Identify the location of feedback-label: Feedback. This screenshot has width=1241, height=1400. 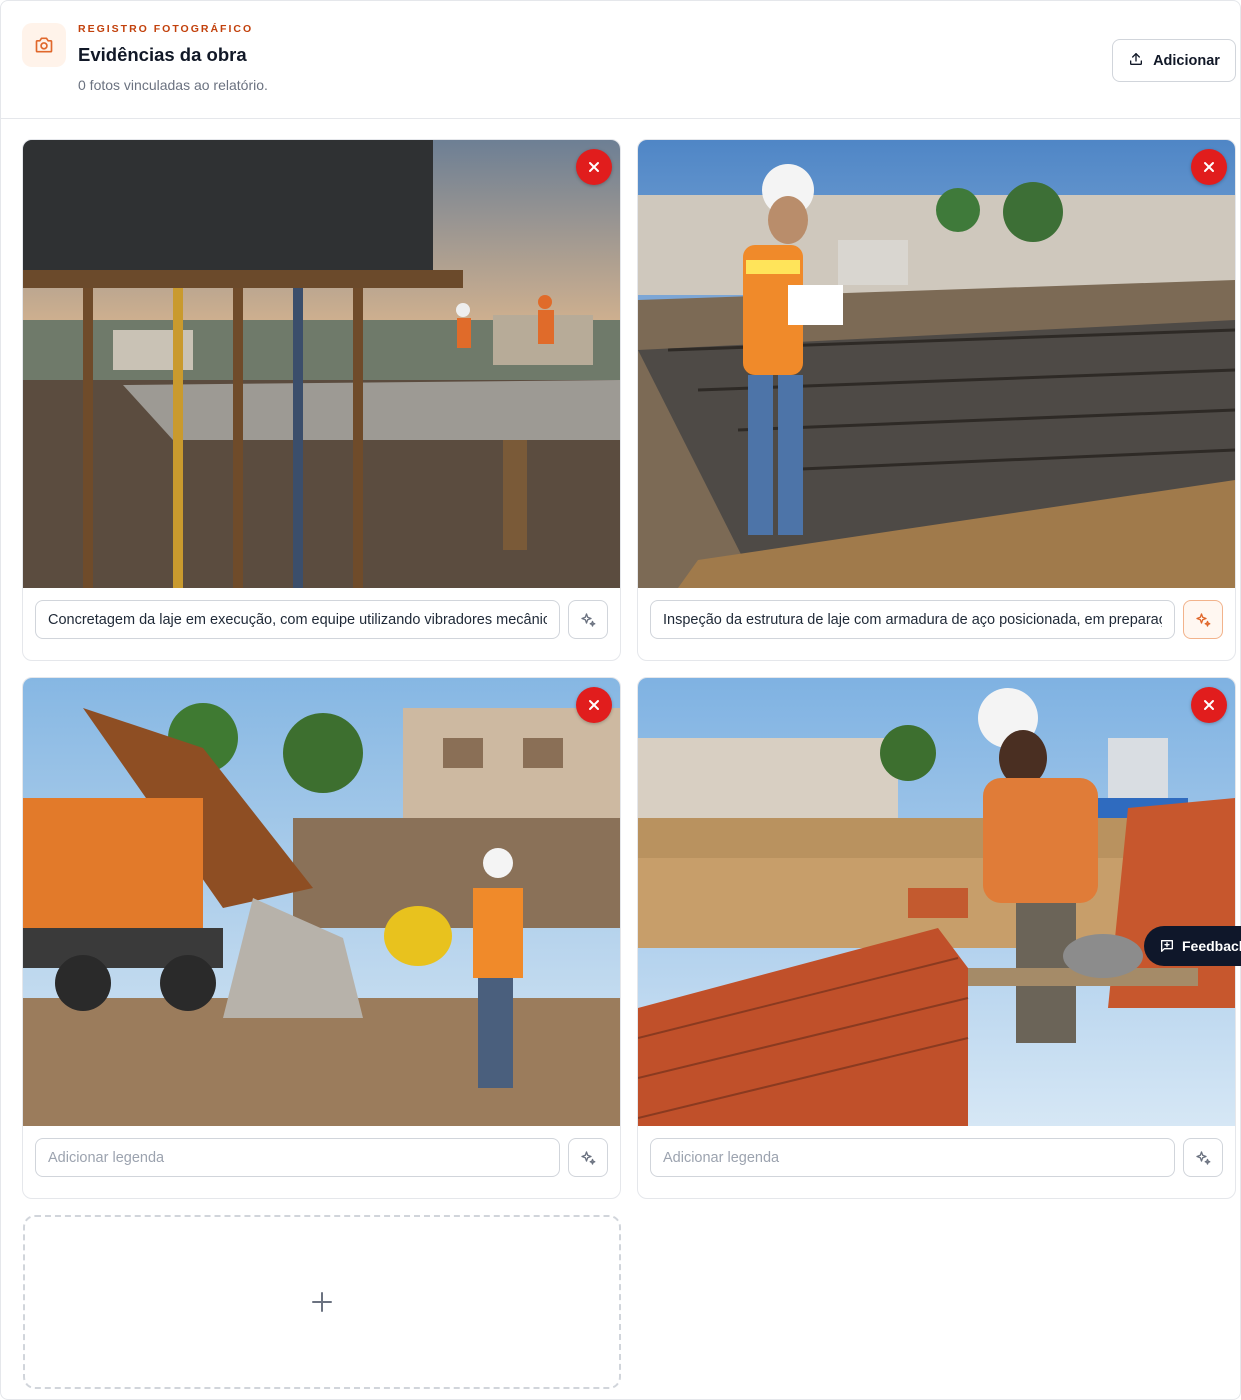
(1211, 946).